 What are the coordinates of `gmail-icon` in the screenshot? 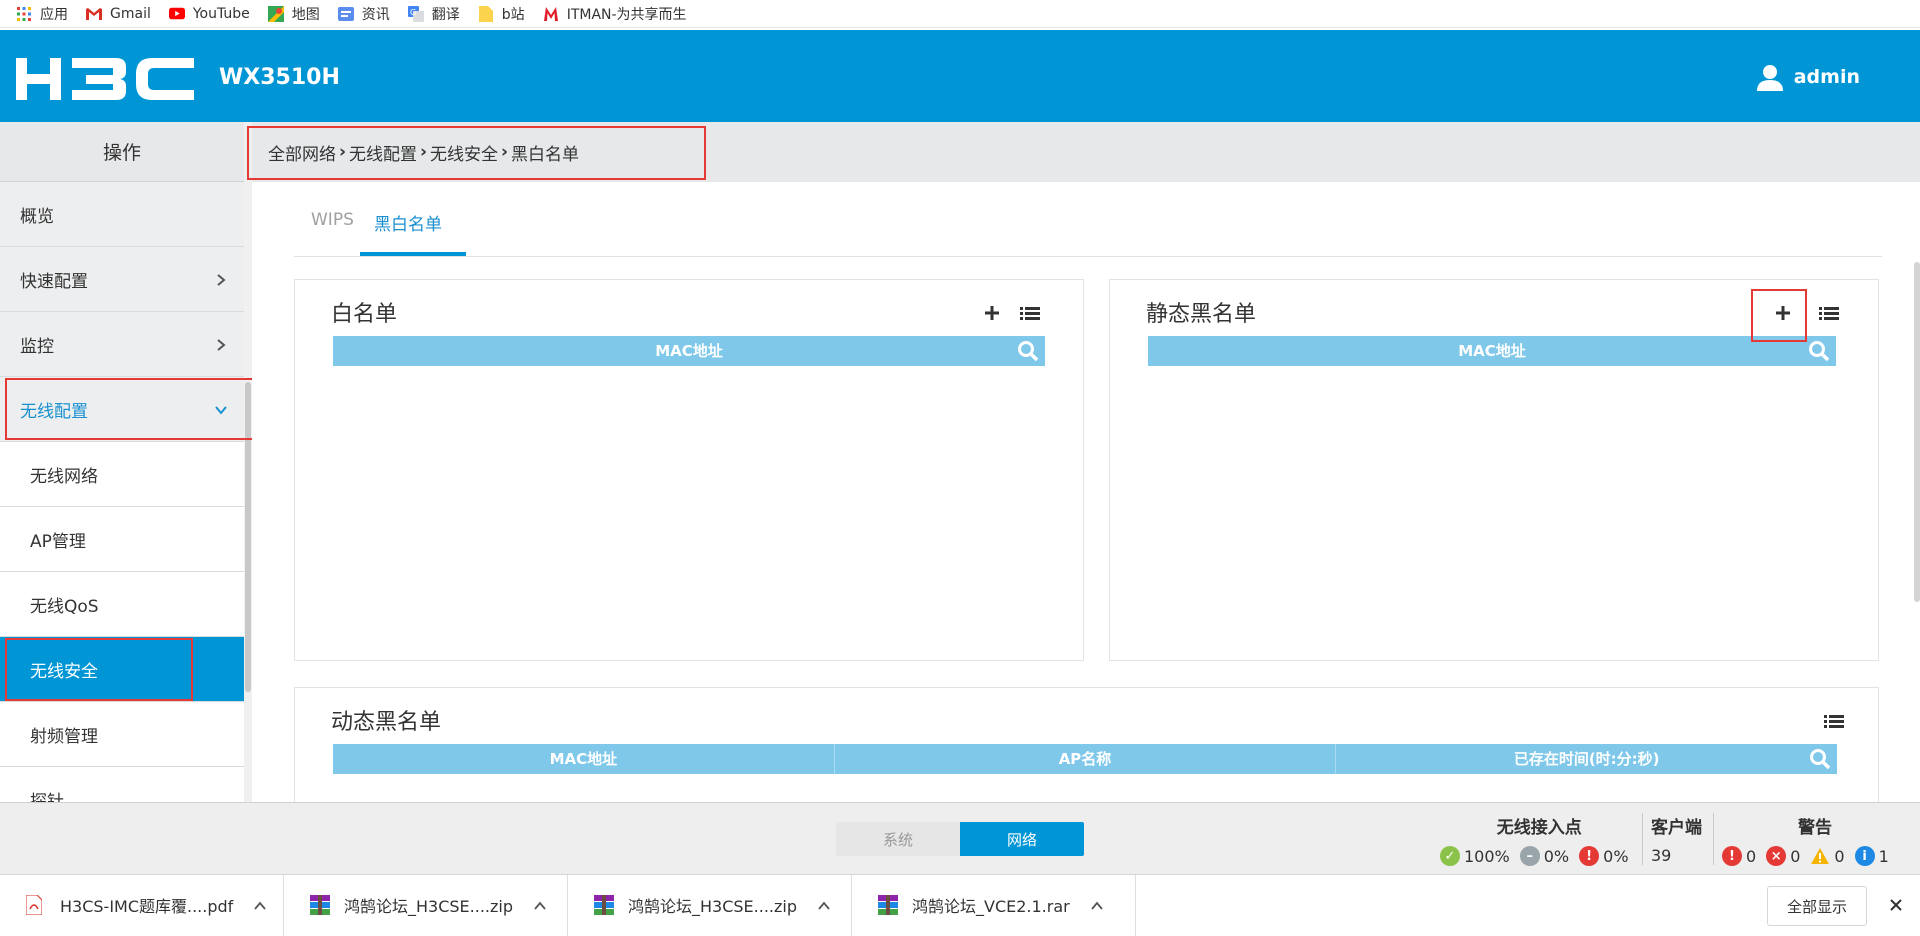 It's located at (94, 14).